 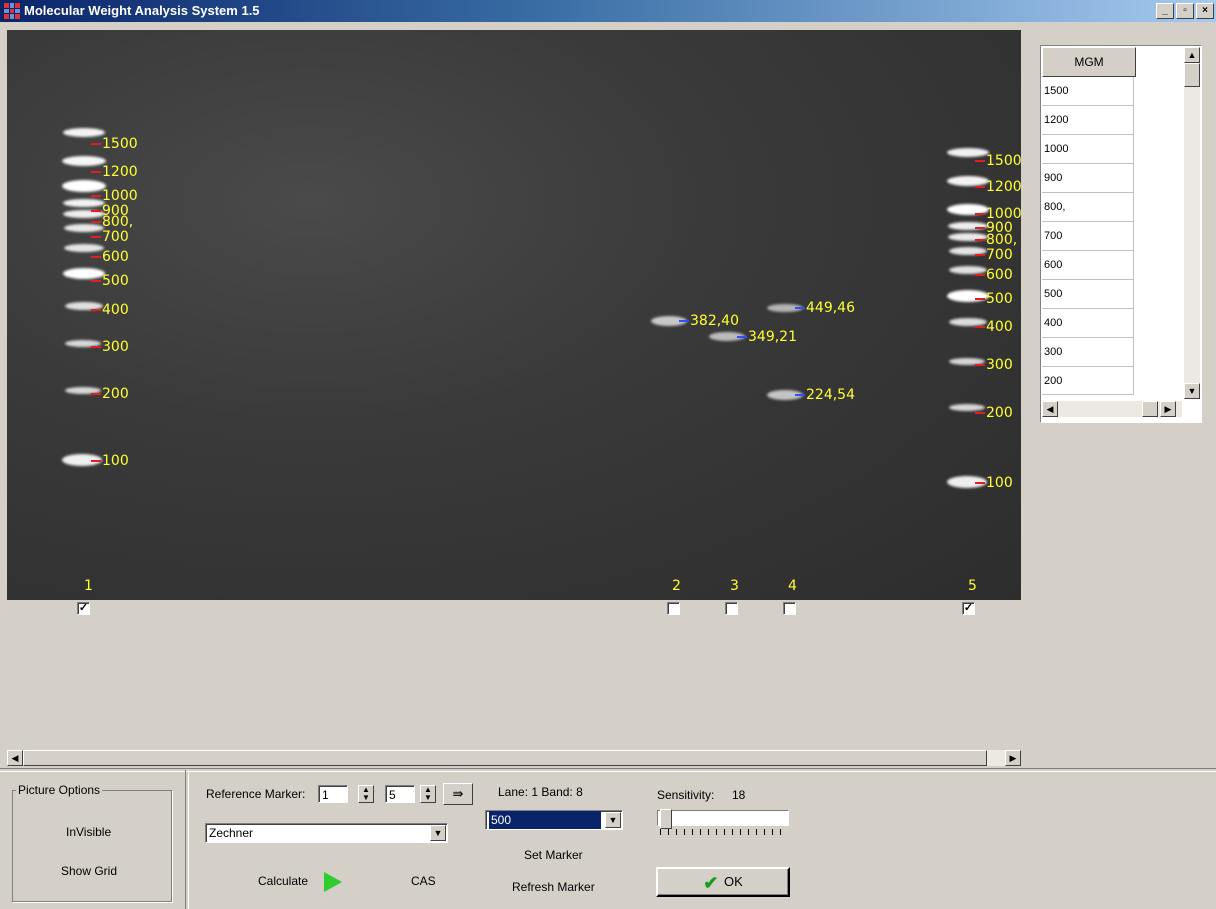 I want to click on sensitivity-label: Sensitivity:, so click(x=686, y=795).